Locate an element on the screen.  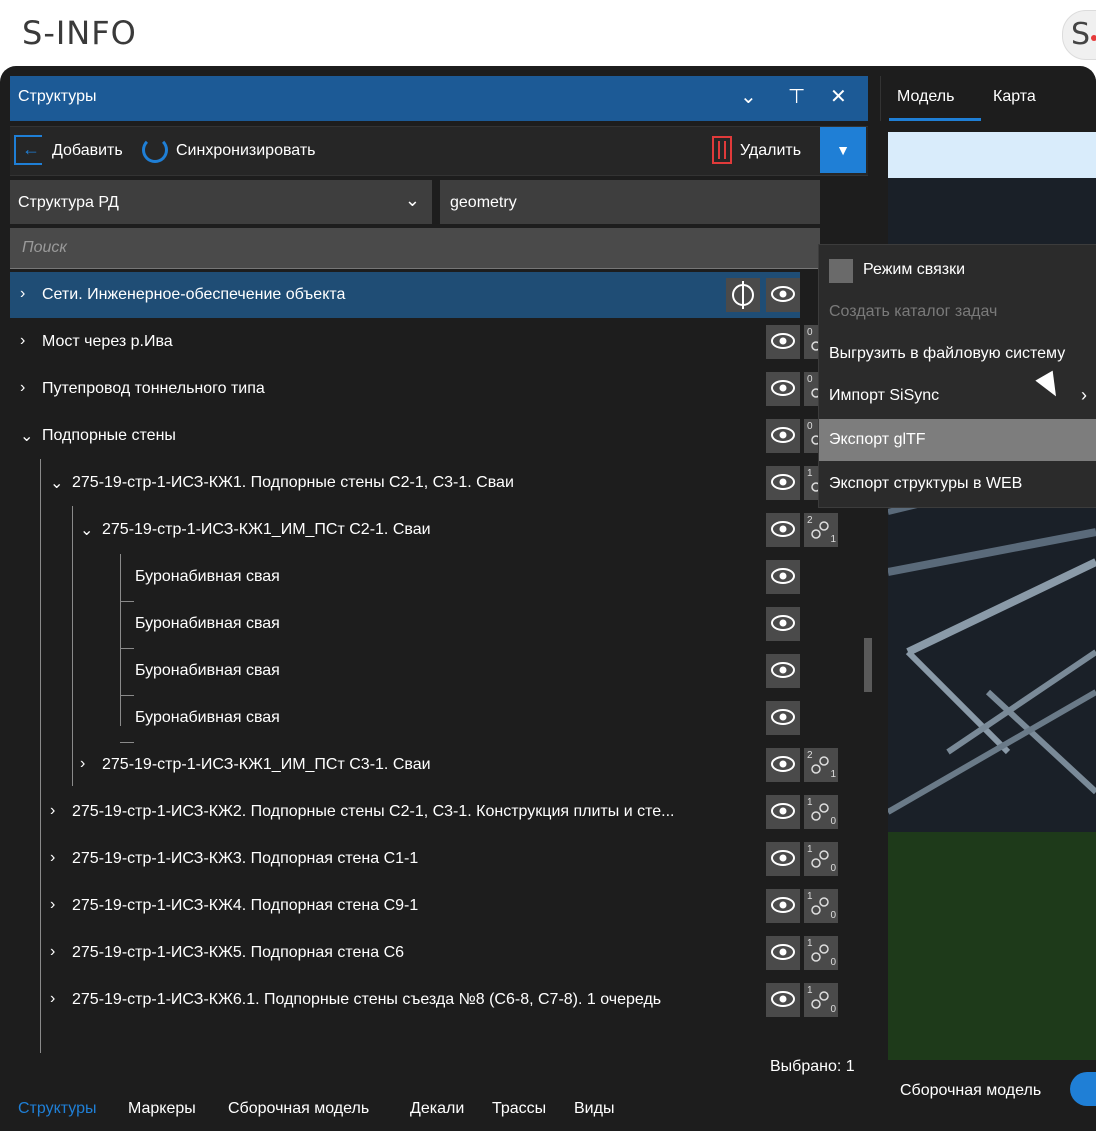
search-field is located at coordinates (415, 248).